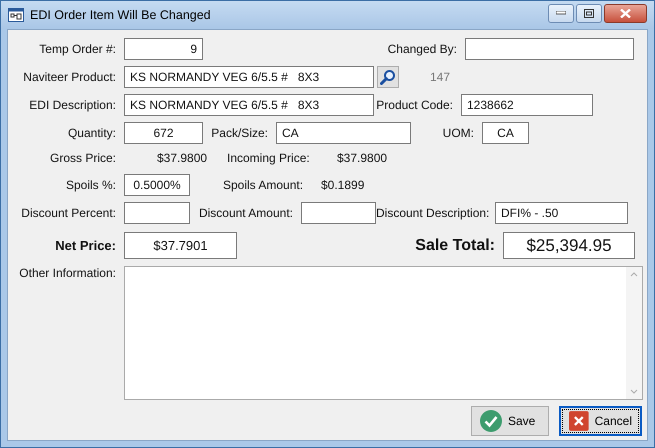  Describe the element at coordinates (561, 213) in the screenshot. I see `discount-description-field: DFI% - .50` at that location.